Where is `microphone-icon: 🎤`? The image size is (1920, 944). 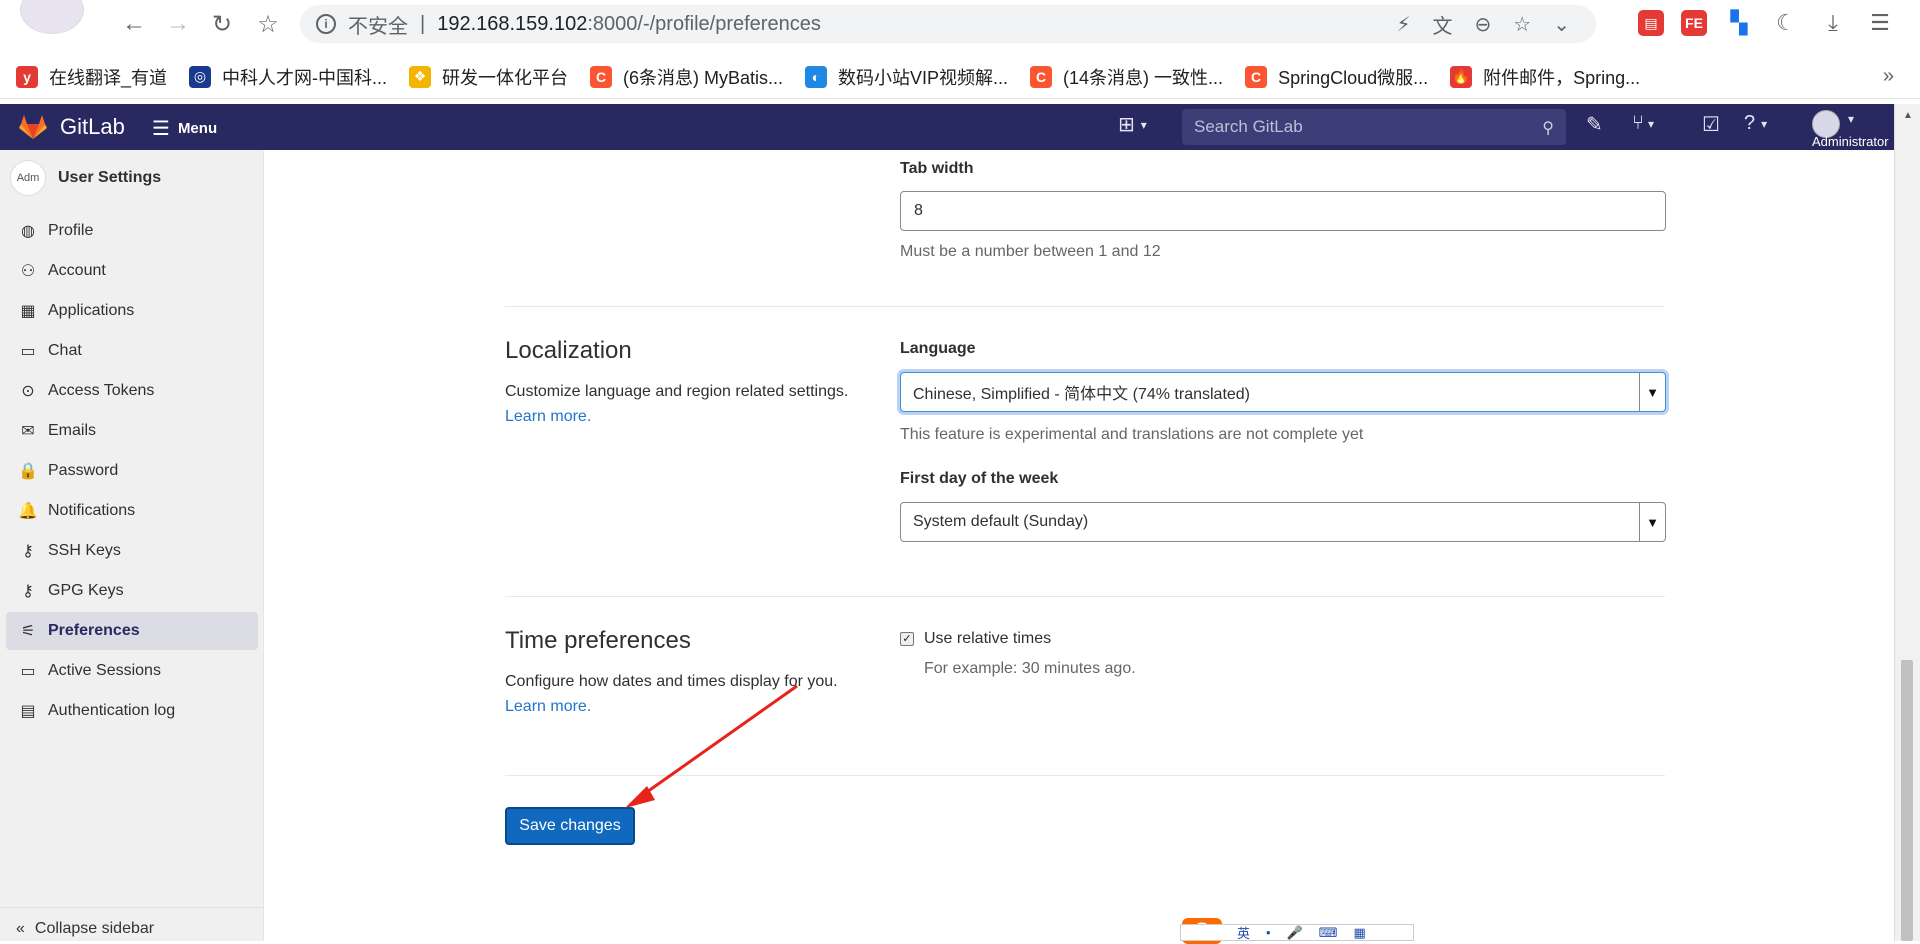 microphone-icon: 🎤 is located at coordinates (1295, 932).